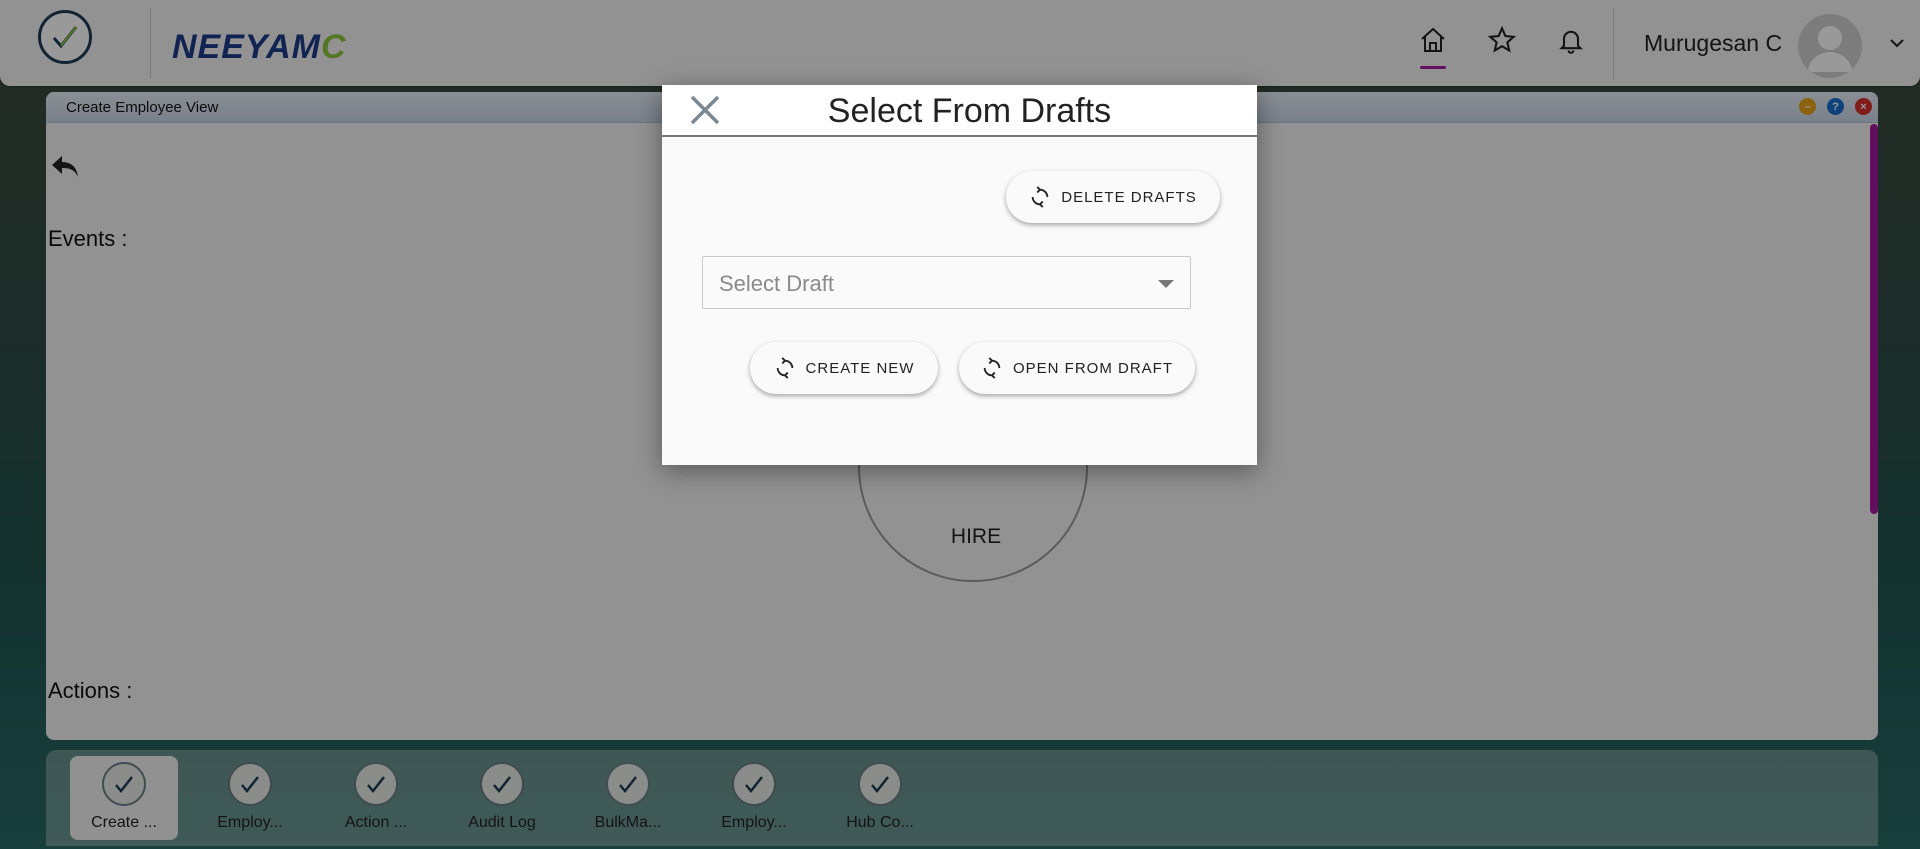 The width and height of the screenshot is (1920, 849). I want to click on dialog-header: Select From Drafts, so click(959, 111).